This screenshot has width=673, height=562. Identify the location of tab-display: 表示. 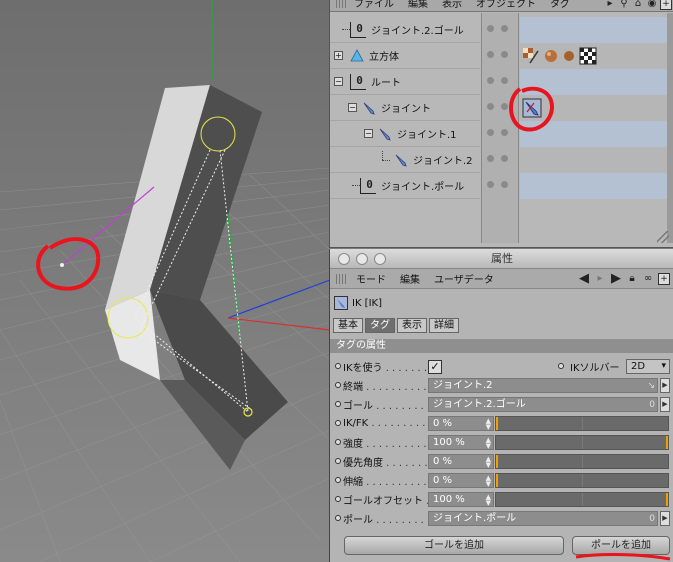
(412, 325).